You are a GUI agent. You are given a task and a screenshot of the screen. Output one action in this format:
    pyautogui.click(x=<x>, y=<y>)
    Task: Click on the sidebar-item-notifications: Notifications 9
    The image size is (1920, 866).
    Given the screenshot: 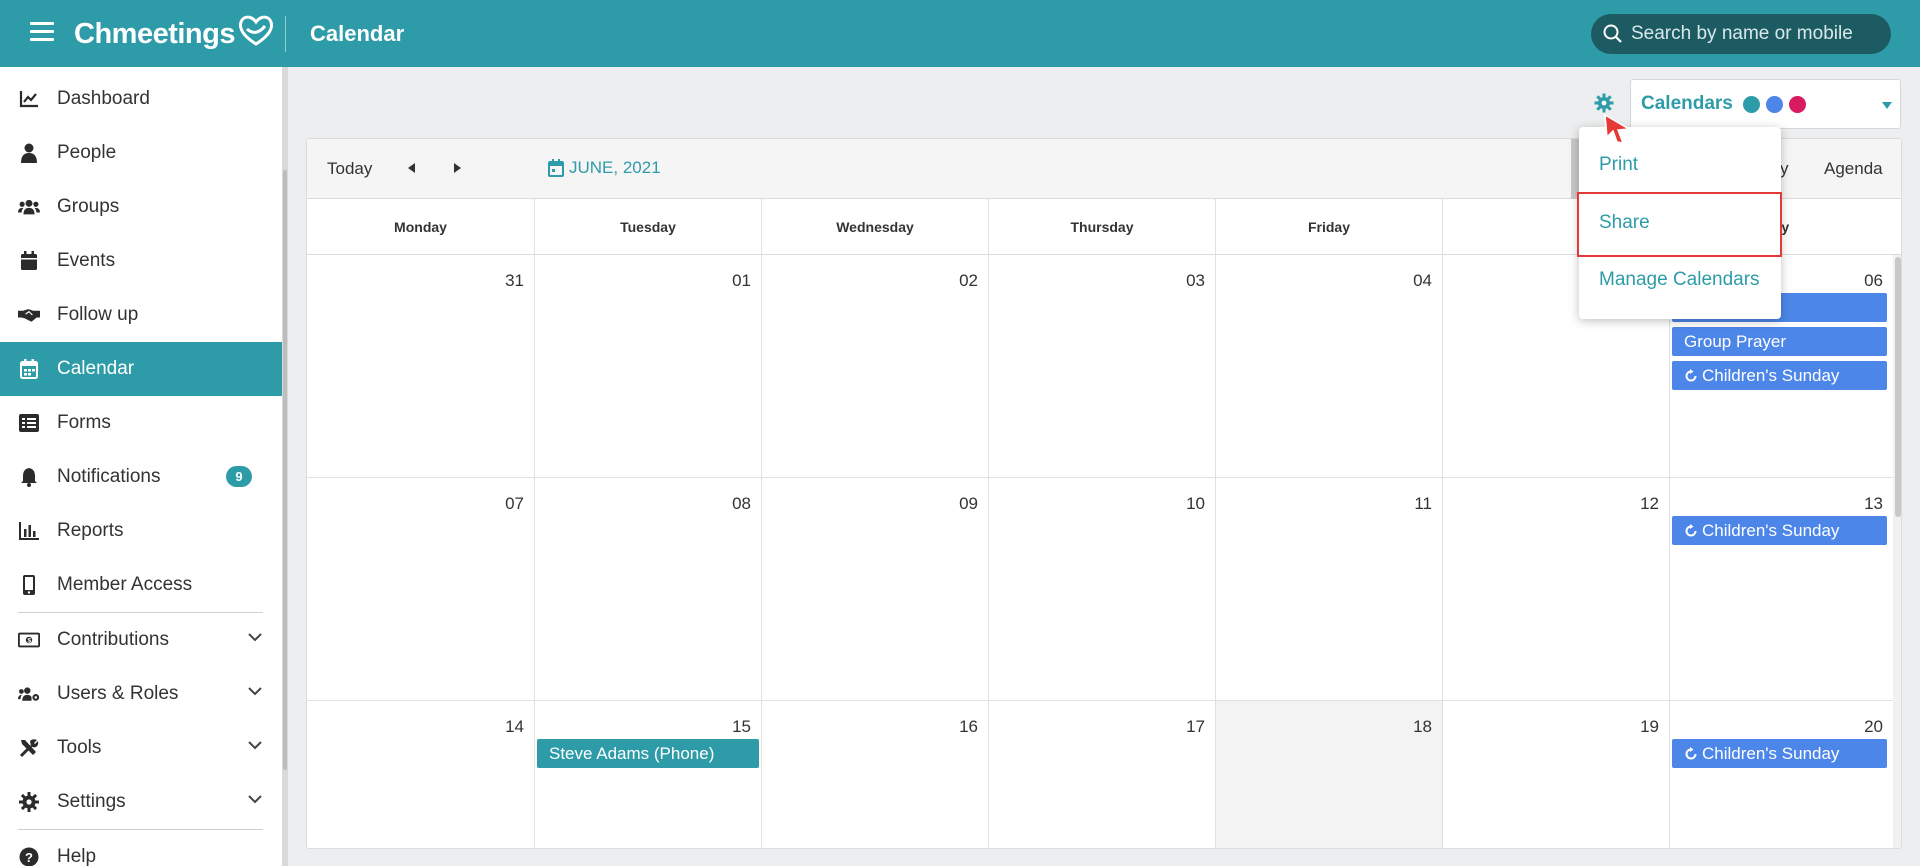 What is the action you would take?
    pyautogui.click(x=141, y=477)
    